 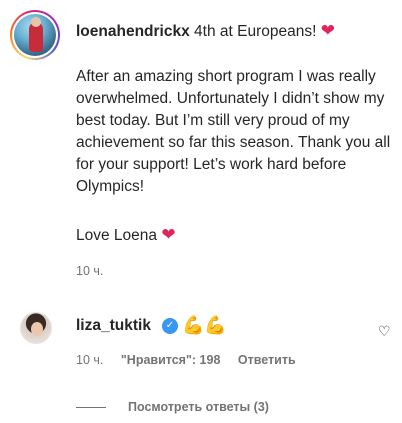 I want to click on avatar-photo, so click(x=35, y=35).